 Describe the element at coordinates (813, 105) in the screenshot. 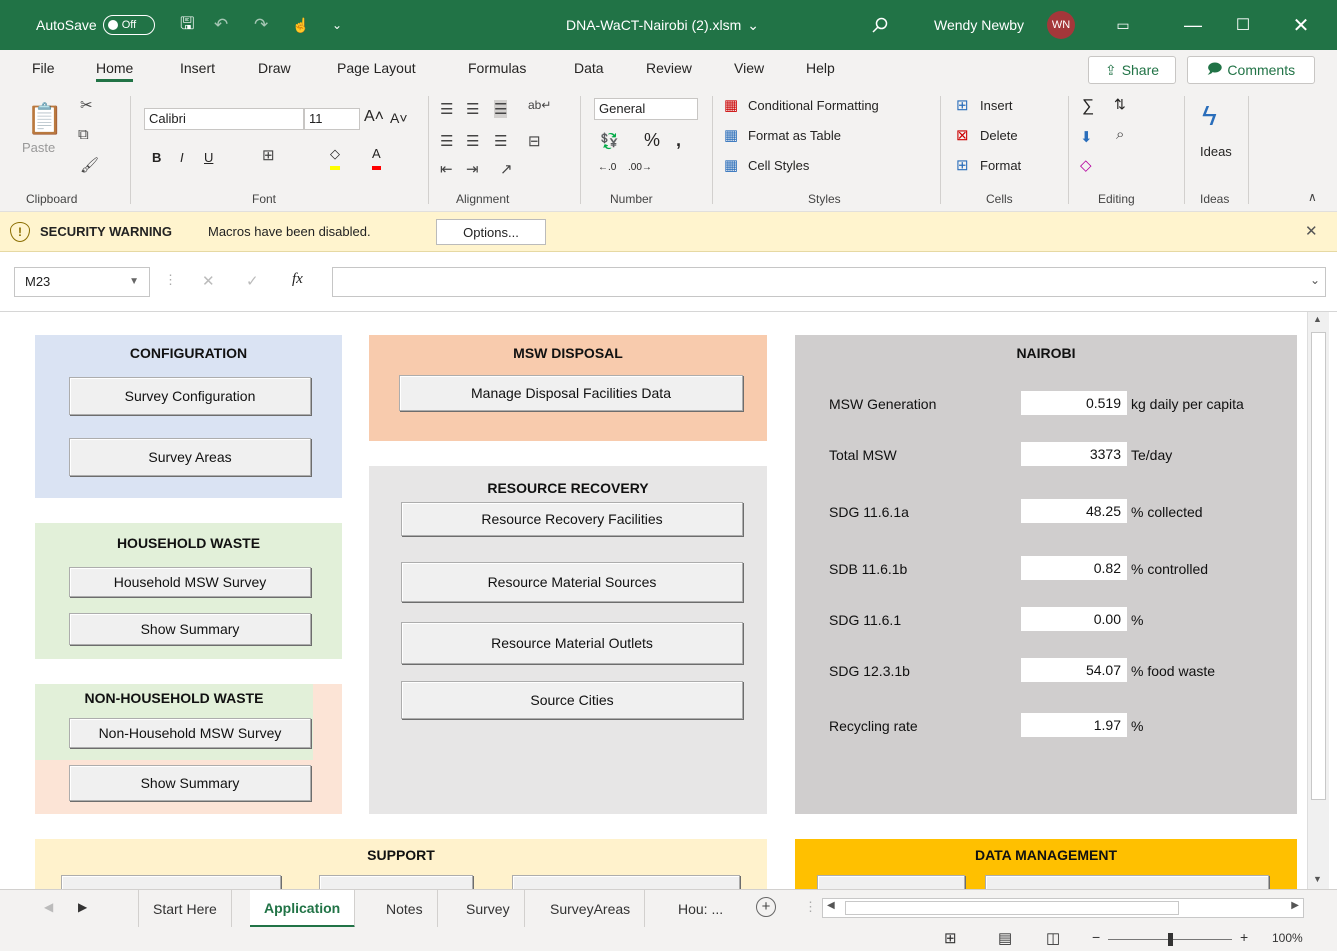

I see `conditional-formatting-button: Conditional Formatting` at that location.